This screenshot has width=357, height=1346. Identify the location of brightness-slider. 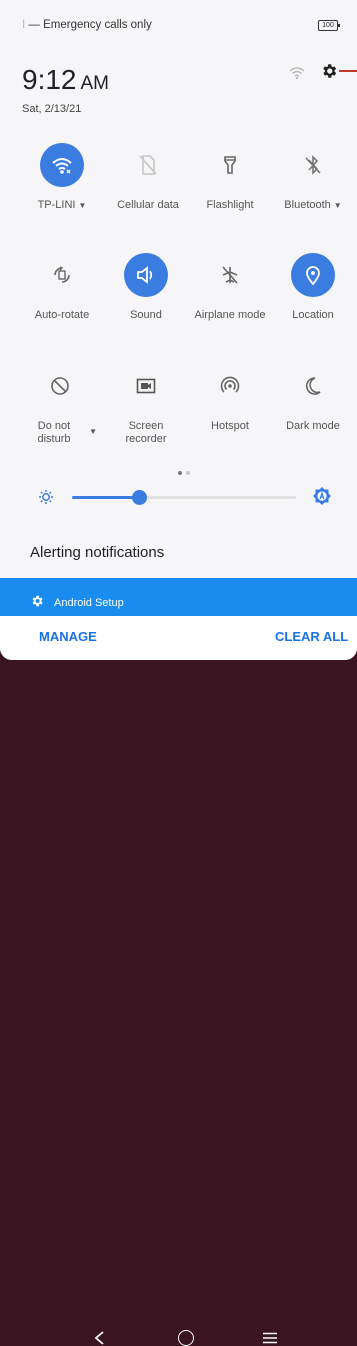
(184, 497).